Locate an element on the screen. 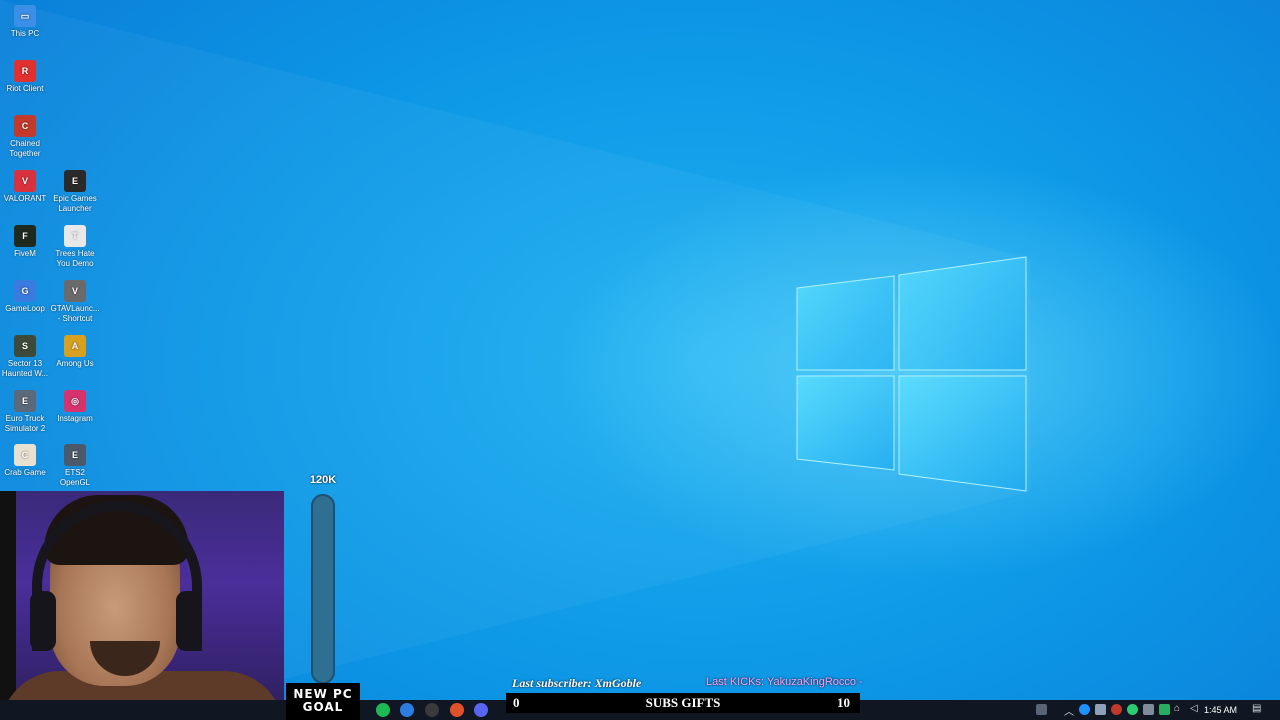 The width and height of the screenshot is (1280, 720). desktop-icon-fivem: F FiveM is located at coordinates (25, 242).